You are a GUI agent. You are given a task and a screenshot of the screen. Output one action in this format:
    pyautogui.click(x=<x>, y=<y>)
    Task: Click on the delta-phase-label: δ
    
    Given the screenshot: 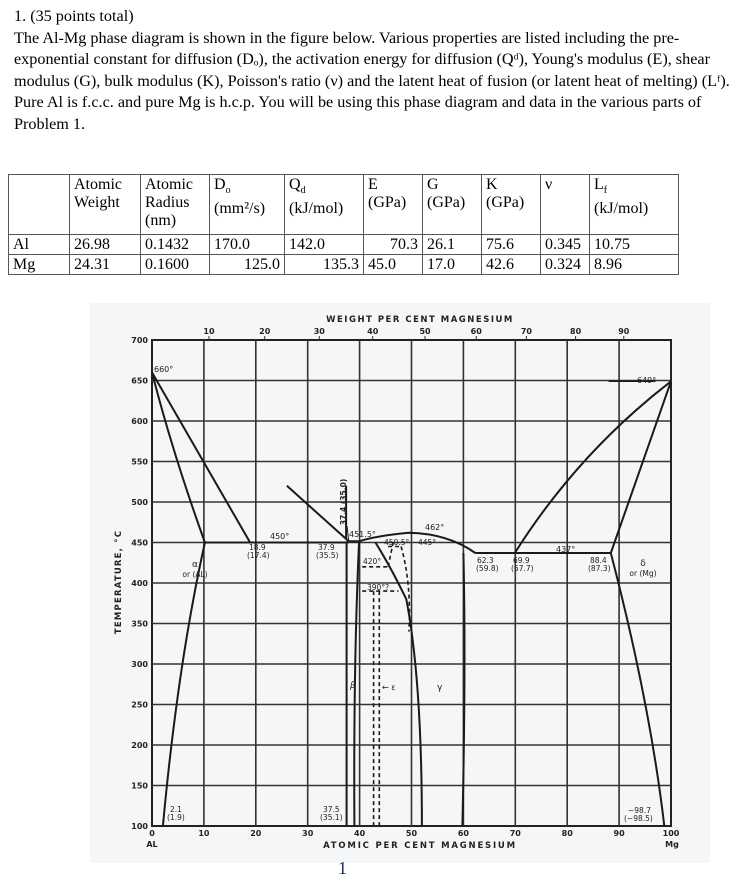 What is the action you would take?
    pyautogui.click(x=643, y=564)
    